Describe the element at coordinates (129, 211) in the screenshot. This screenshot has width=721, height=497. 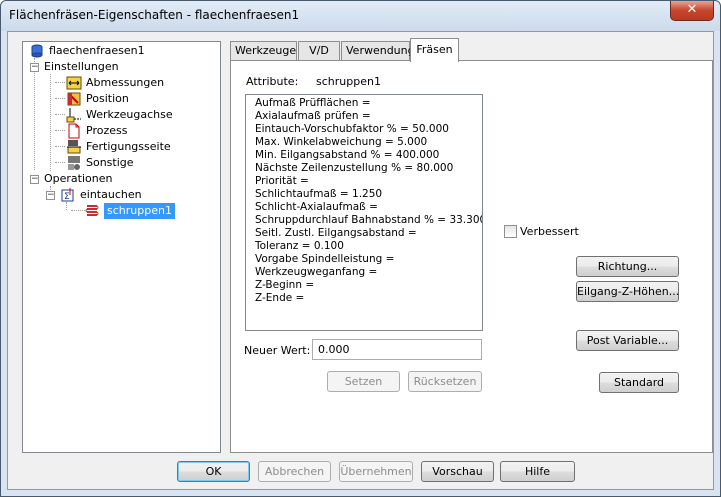
I see `tree-item-schruppen1: schruppen1` at that location.